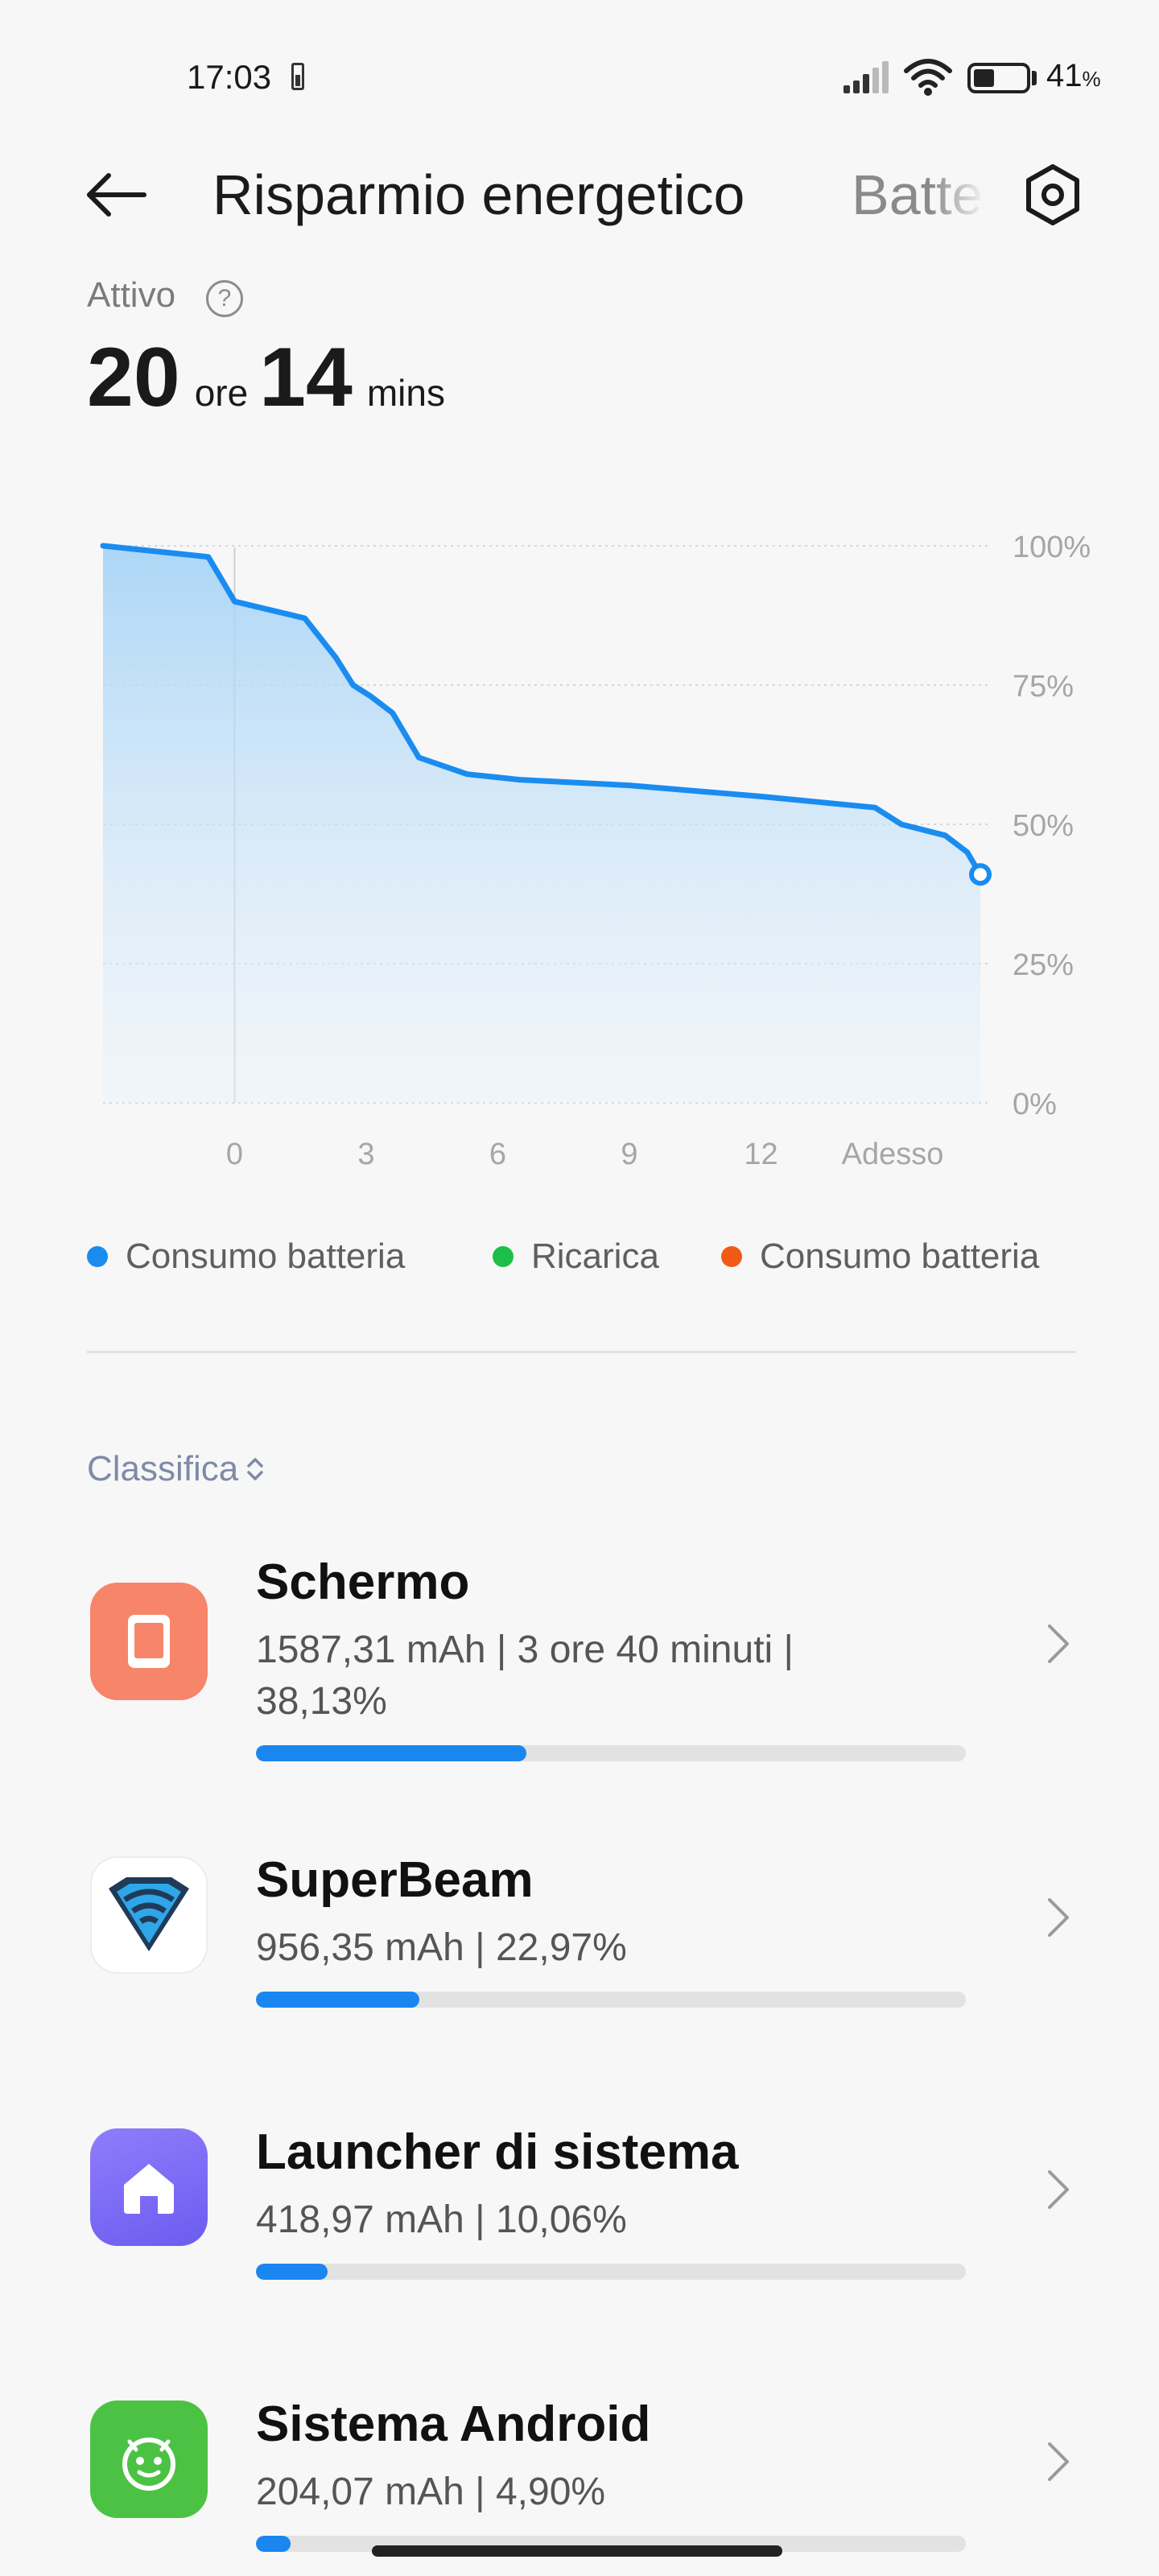 The width and height of the screenshot is (1159, 2576). Describe the element at coordinates (230, 77) in the screenshot. I see `status-time: 17:03` at that location.